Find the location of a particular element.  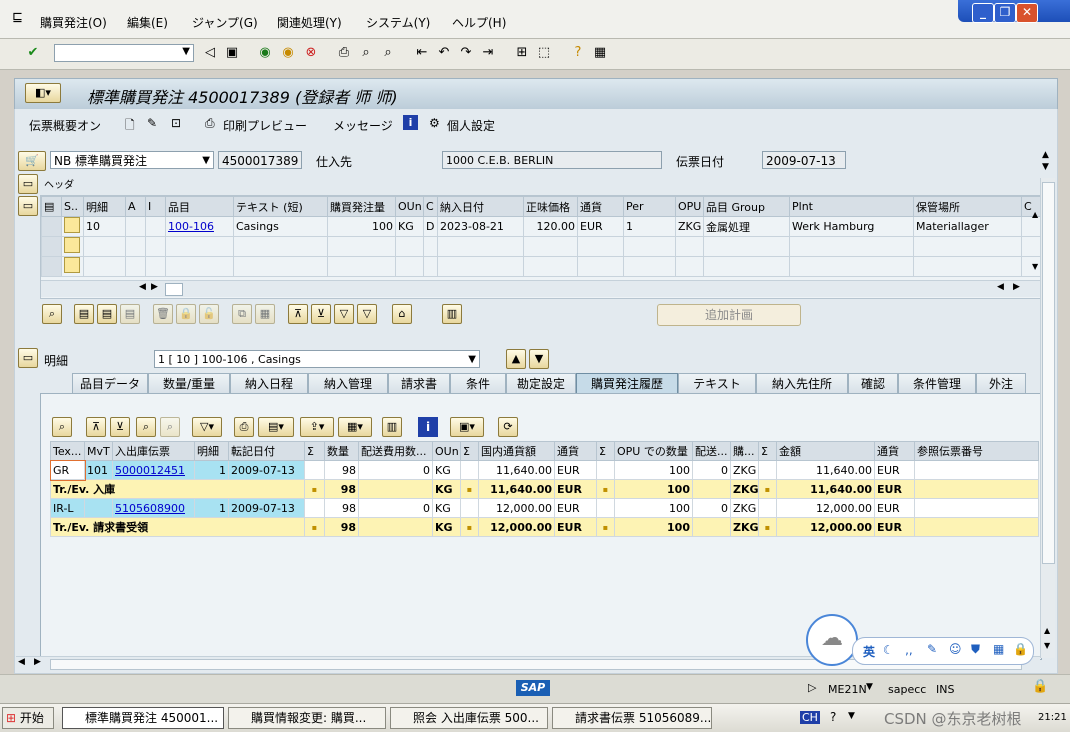

input-lang-indicator: CH is located at coordinates (810, 717).